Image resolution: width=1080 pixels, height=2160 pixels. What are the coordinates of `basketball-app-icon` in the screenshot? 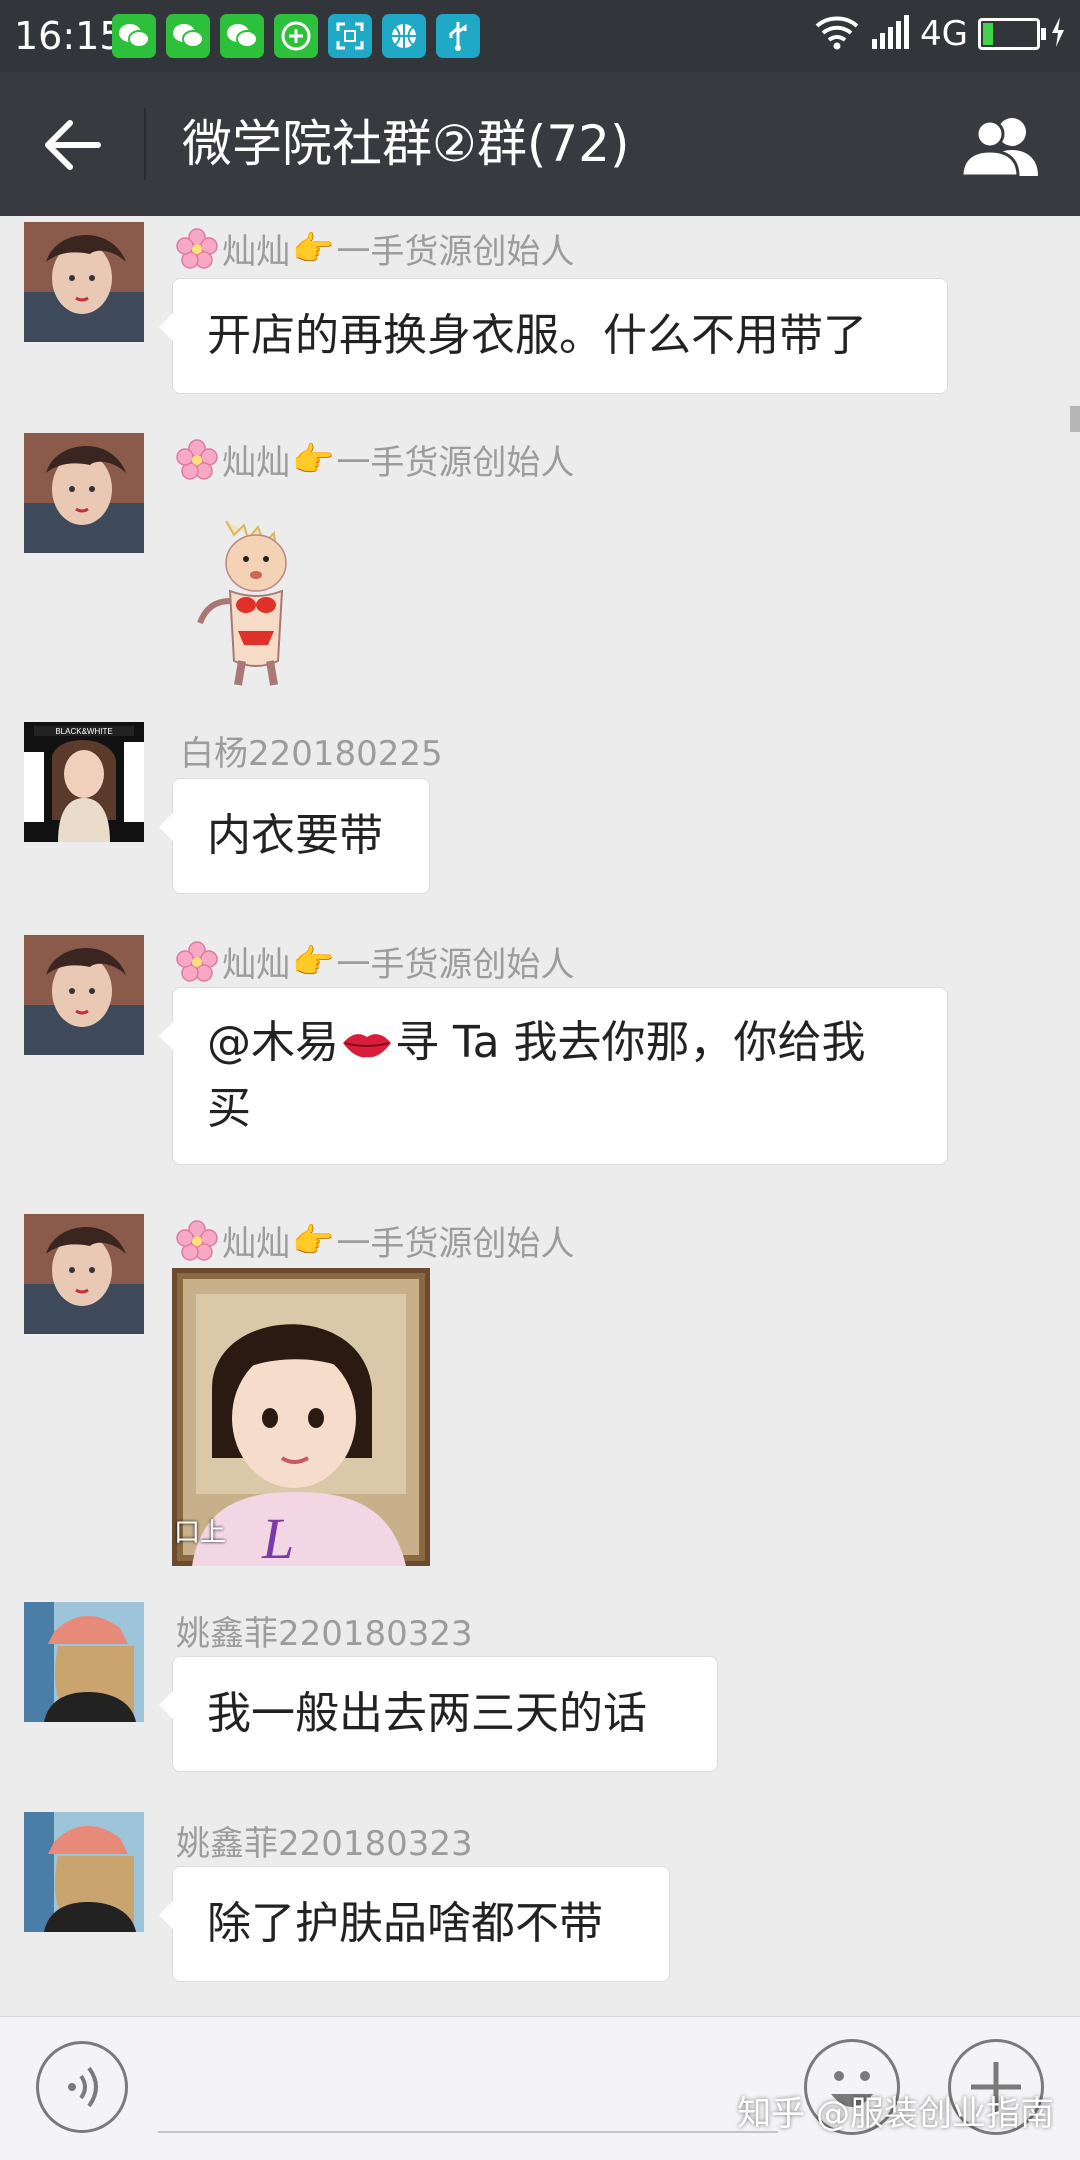 It's located at (404, 36).